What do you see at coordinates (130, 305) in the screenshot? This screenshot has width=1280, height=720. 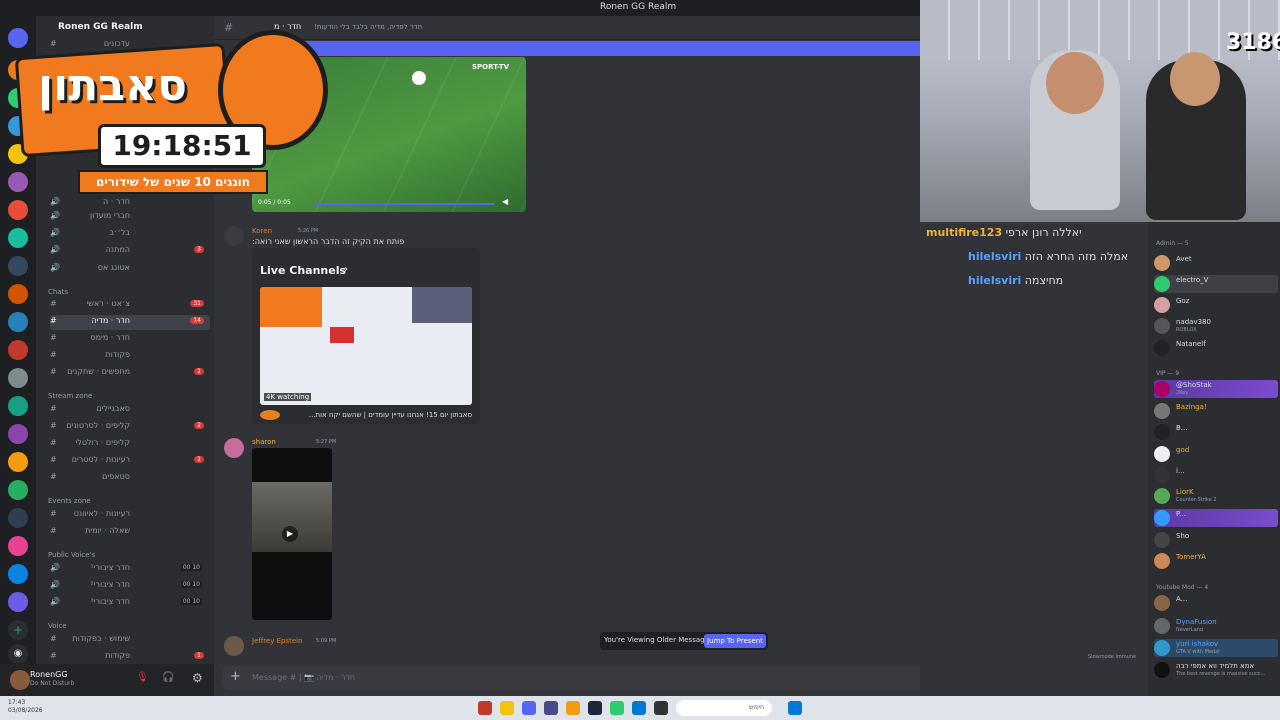 I see `channel-item: # צ׳אט · ראשי 31` at bounding box center [130, 305].